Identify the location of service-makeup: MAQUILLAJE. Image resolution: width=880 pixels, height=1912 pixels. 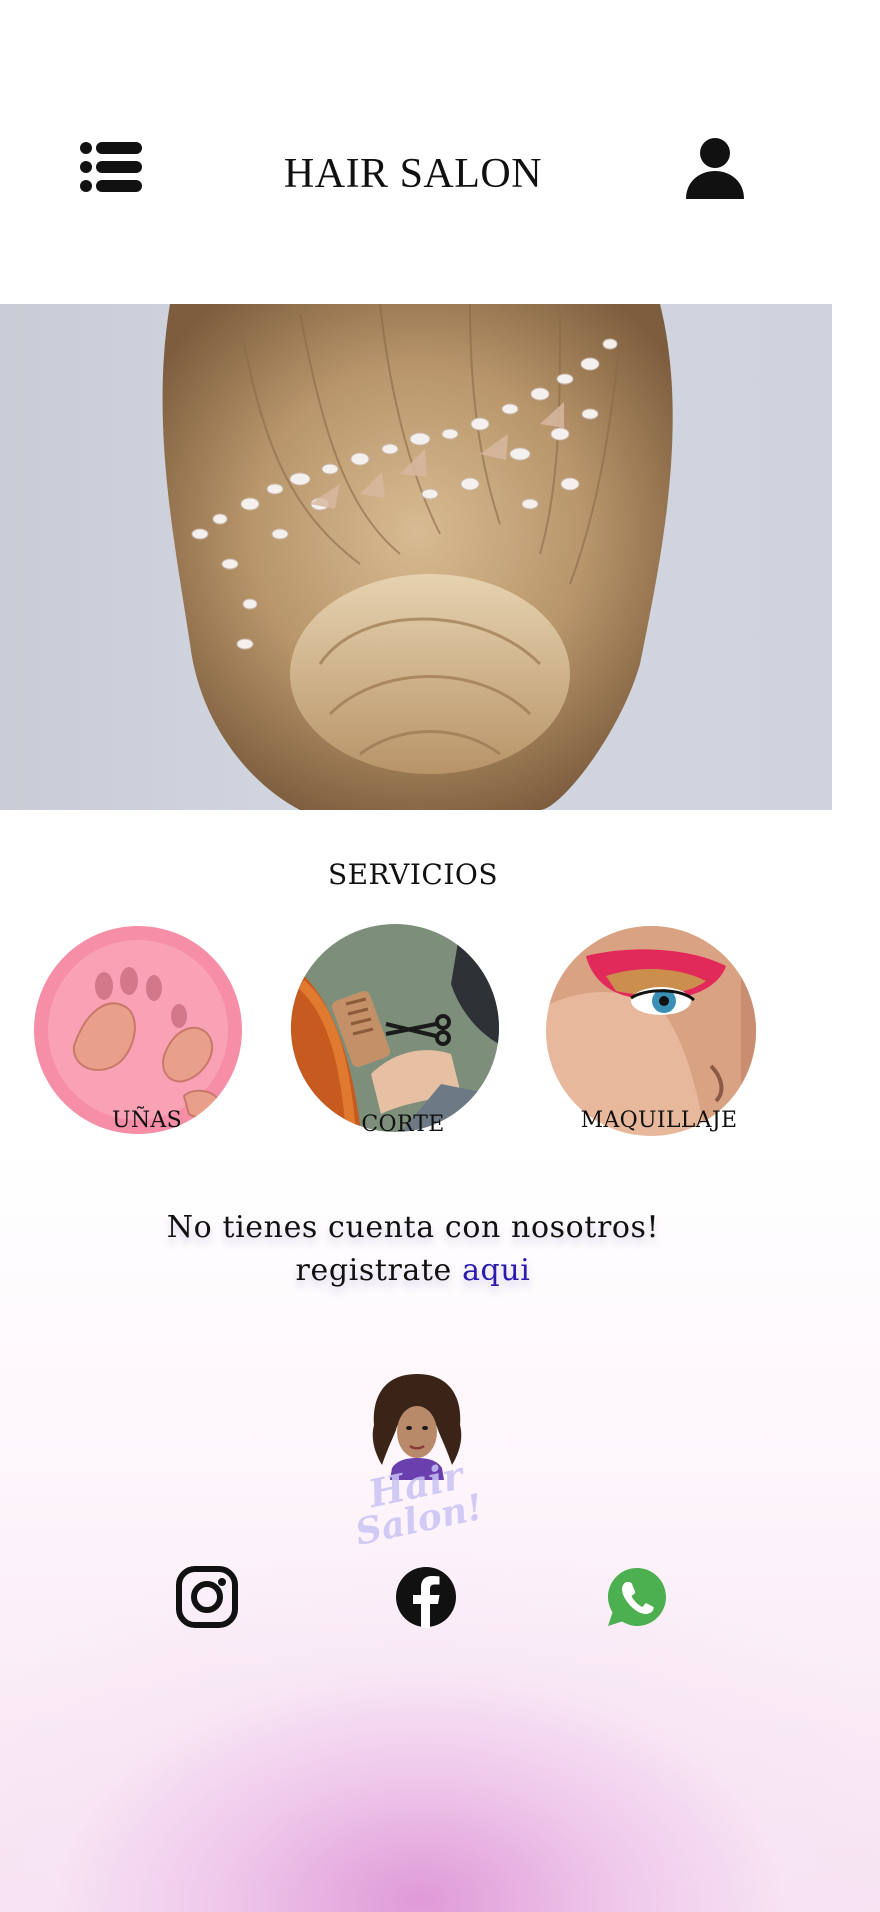
(666, 1036).